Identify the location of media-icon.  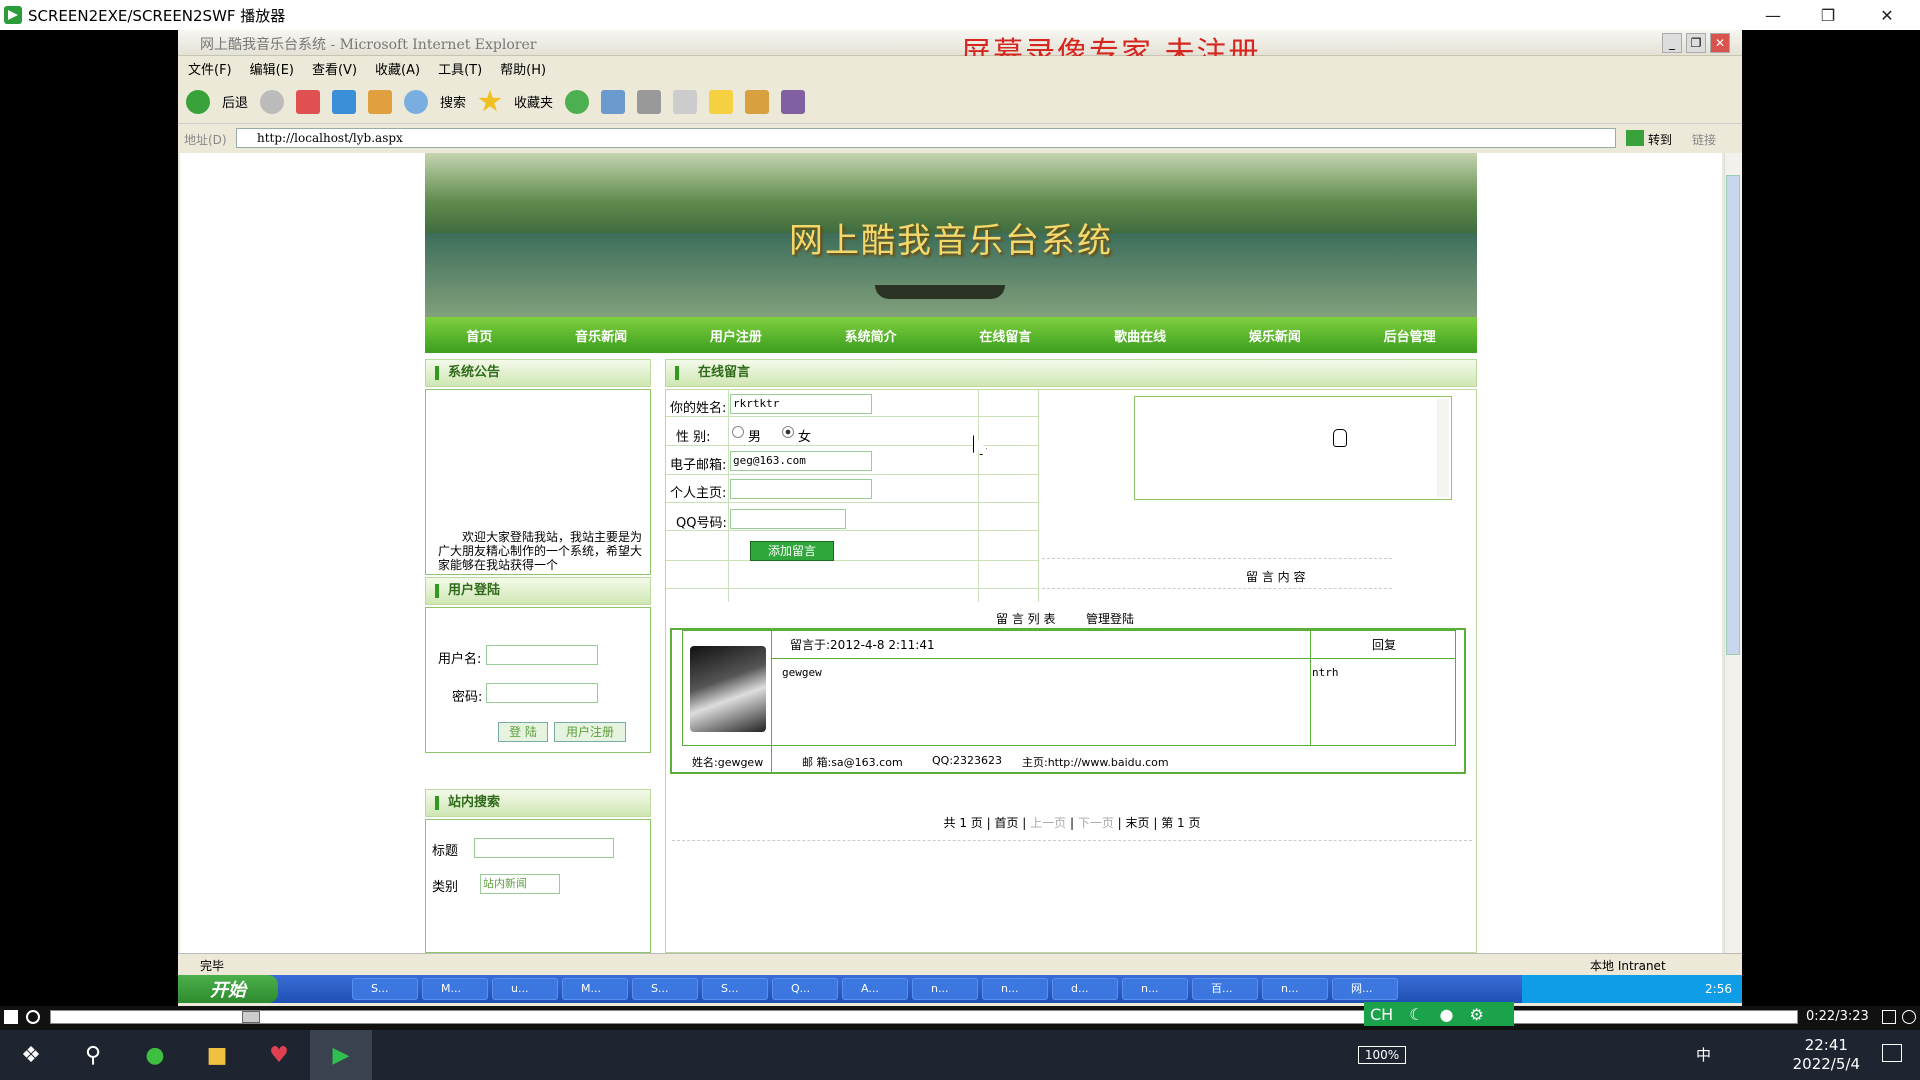
(577, 101).